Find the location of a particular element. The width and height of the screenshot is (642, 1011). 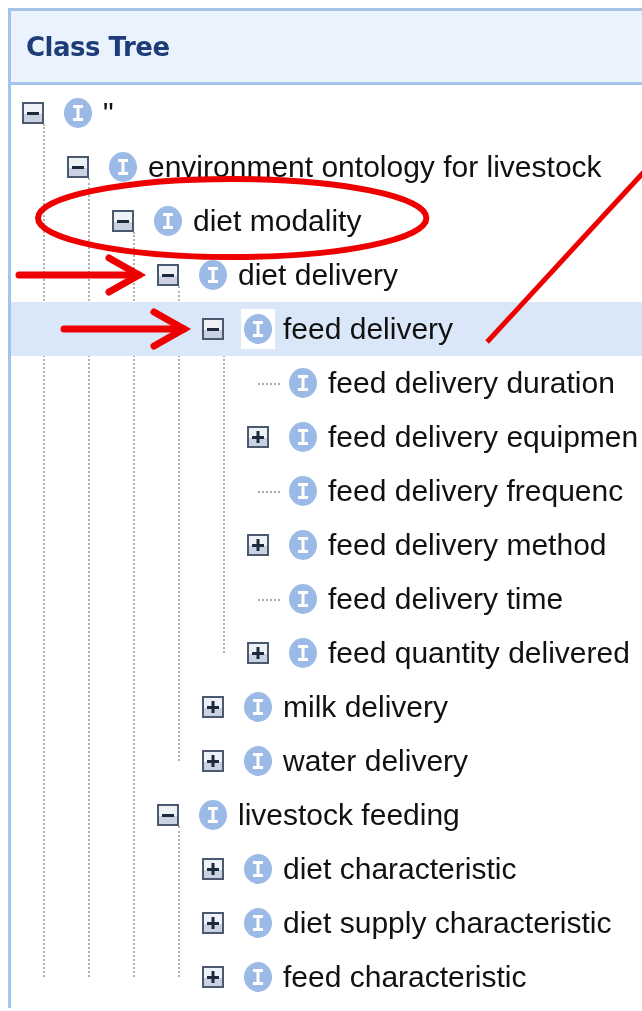

tree-item-label: feed delivery time is located at coordinates (446, 599).